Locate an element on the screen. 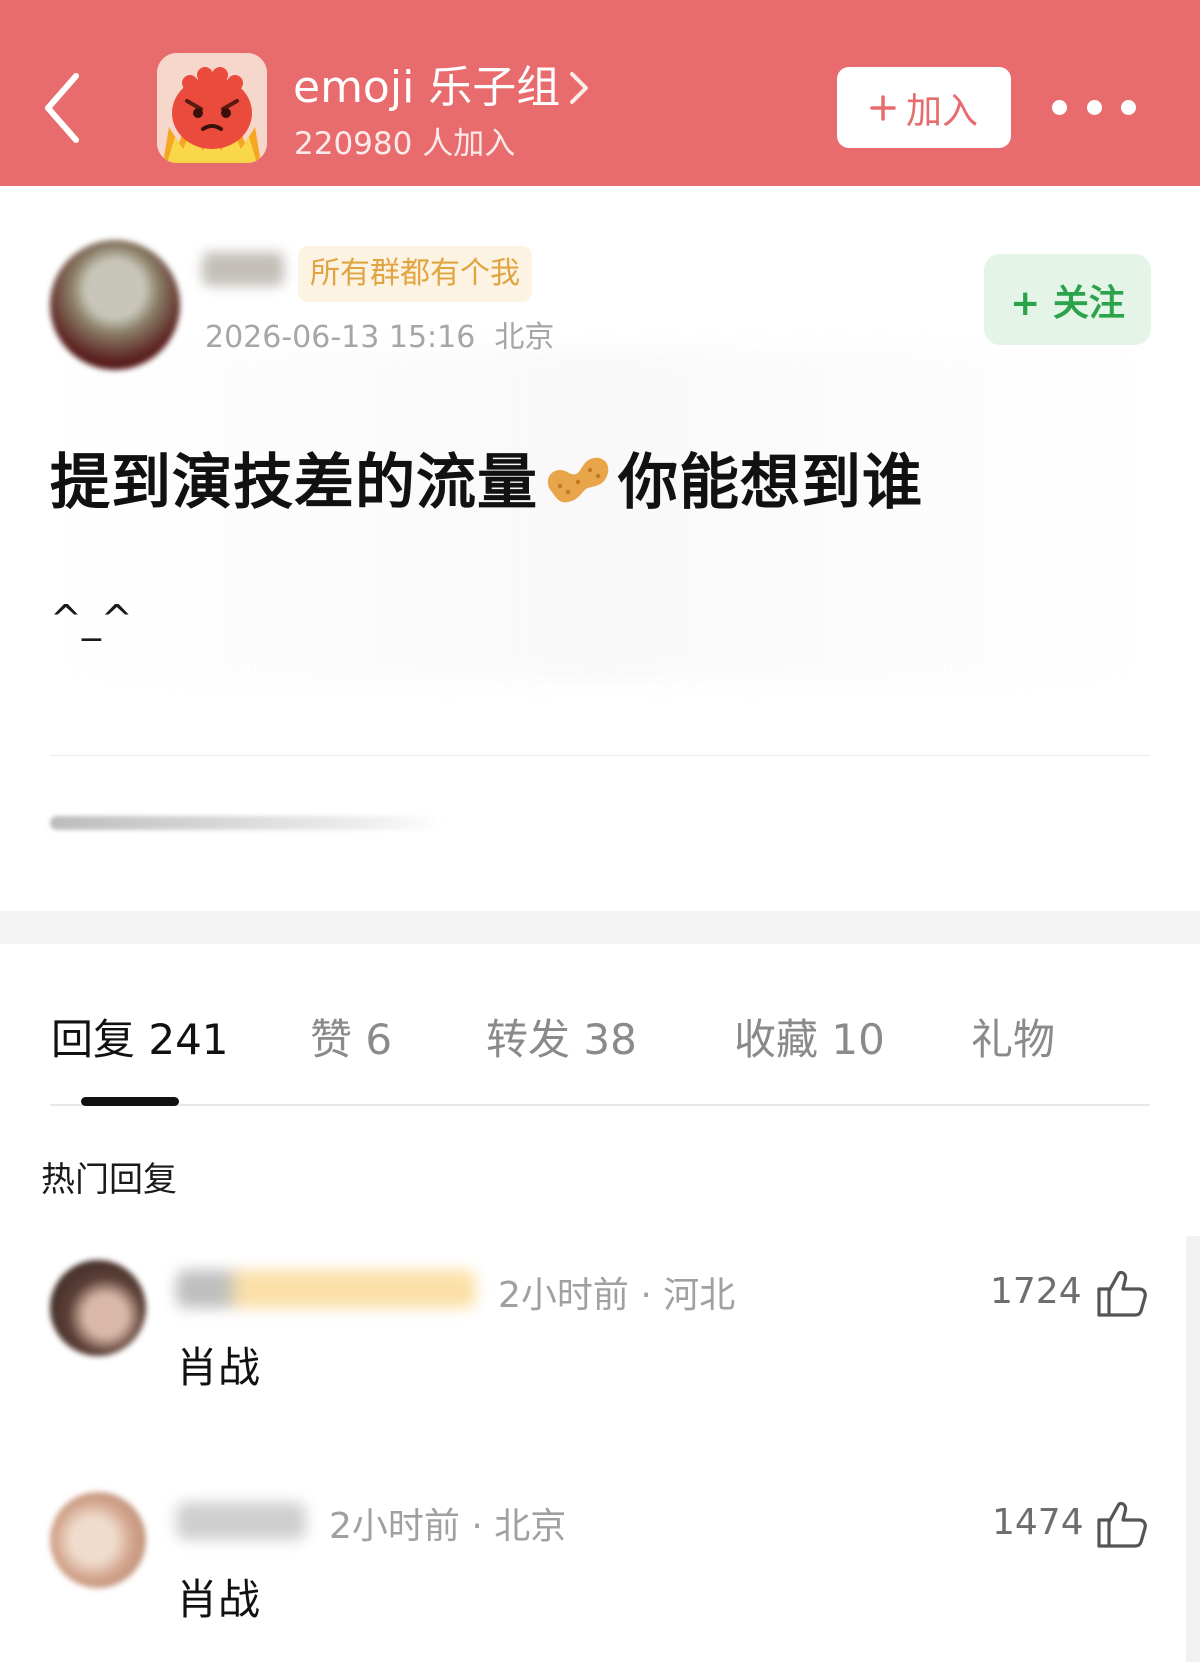 This screenshot has height=1662, width=1200. post-title: 提到演技差的流量 你能想到谁 is located at coordinates (486, 477).